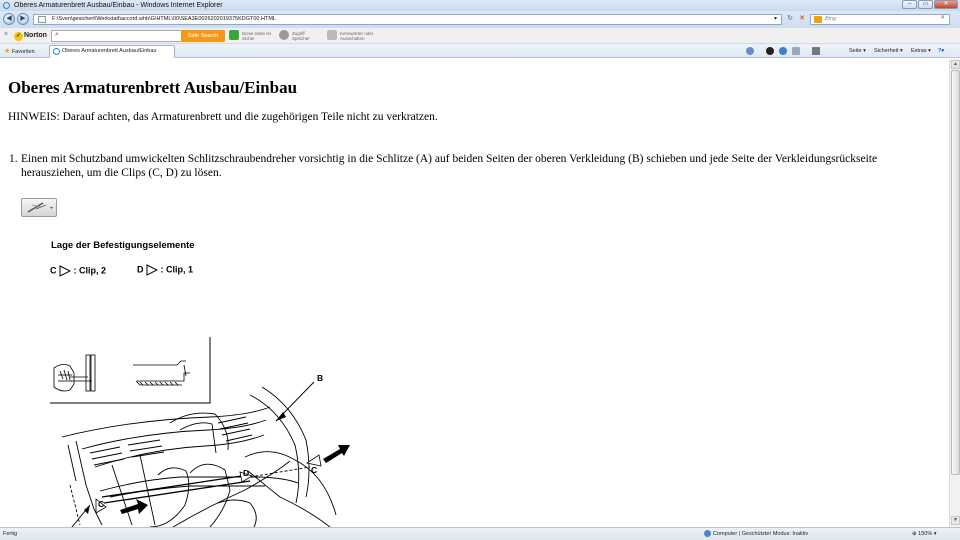  Describe the element at coordinates (888, 51) in the screenshot. I see `safety-menu: Sicherheit ▾` at that location.